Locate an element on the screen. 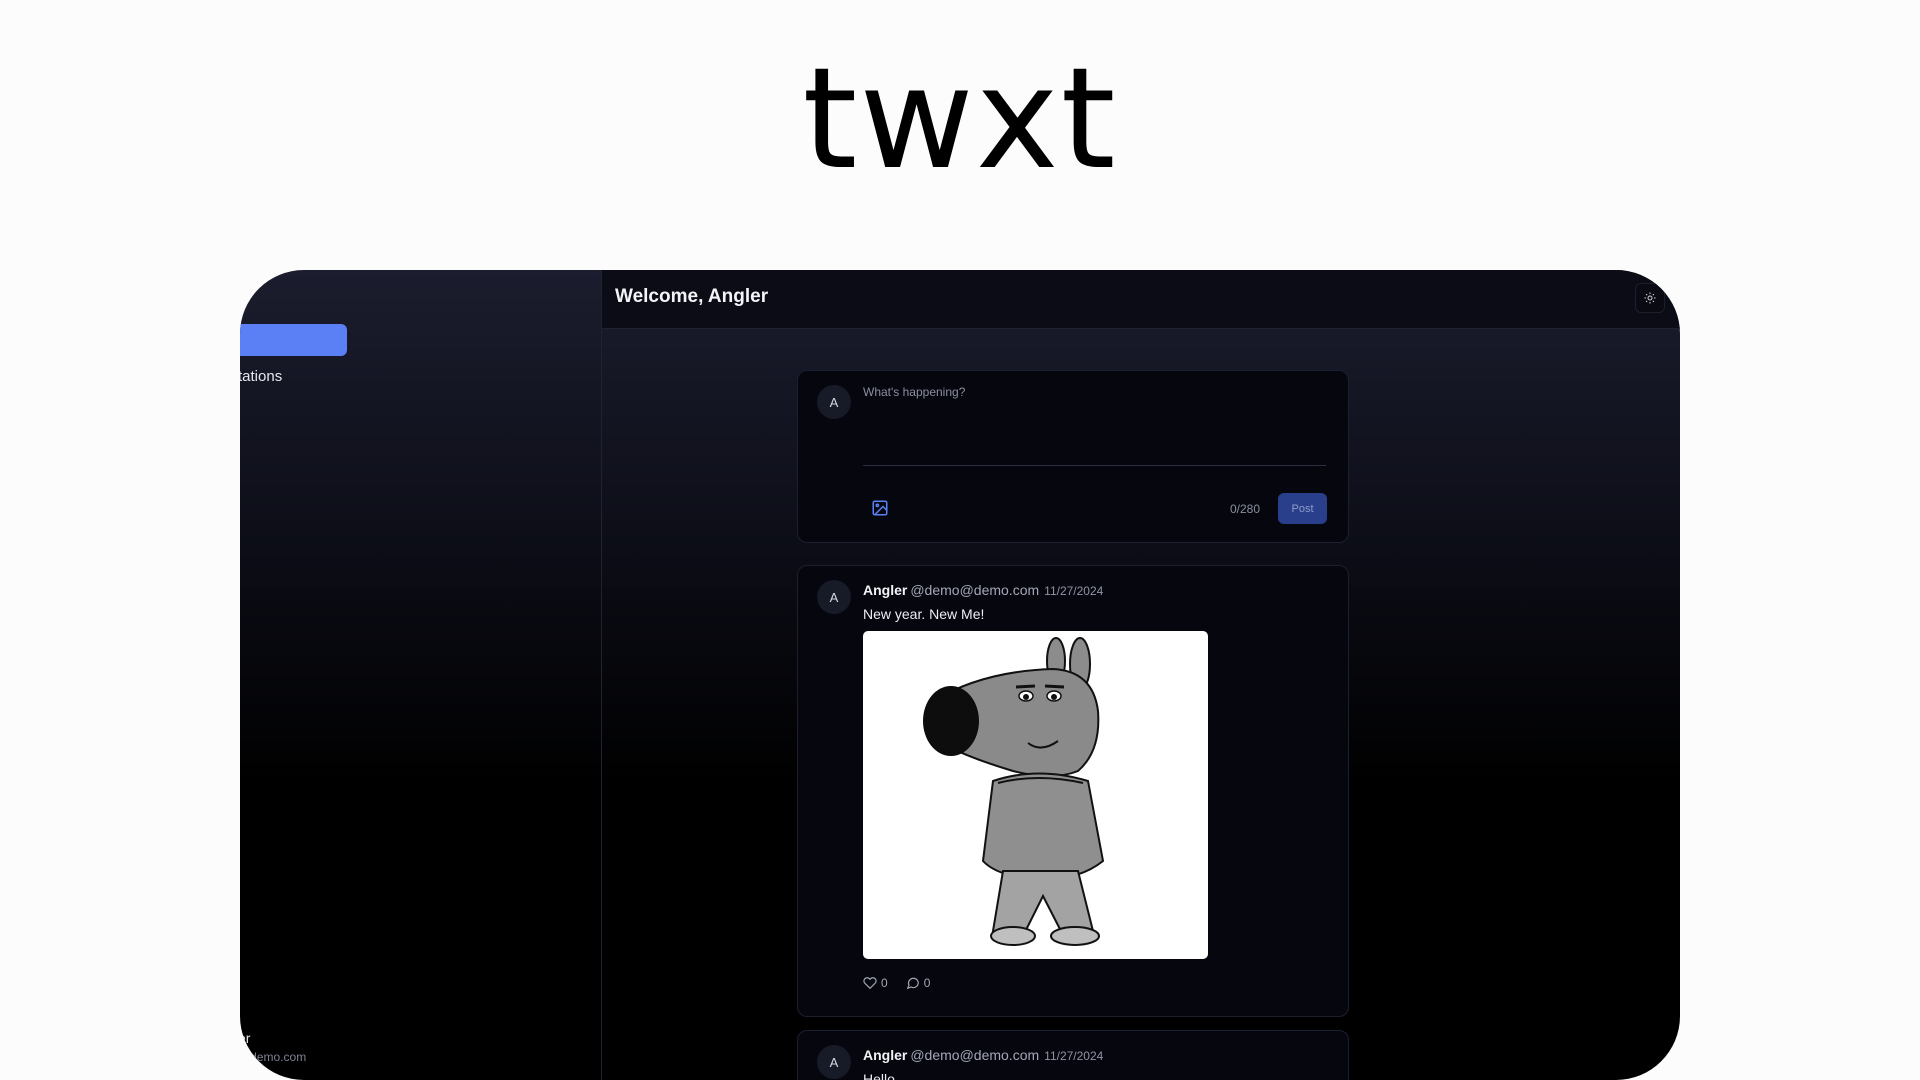 This screenshot has height=1080, width=1920. char-count: 0/280 is located at coordinates (1245, 509).